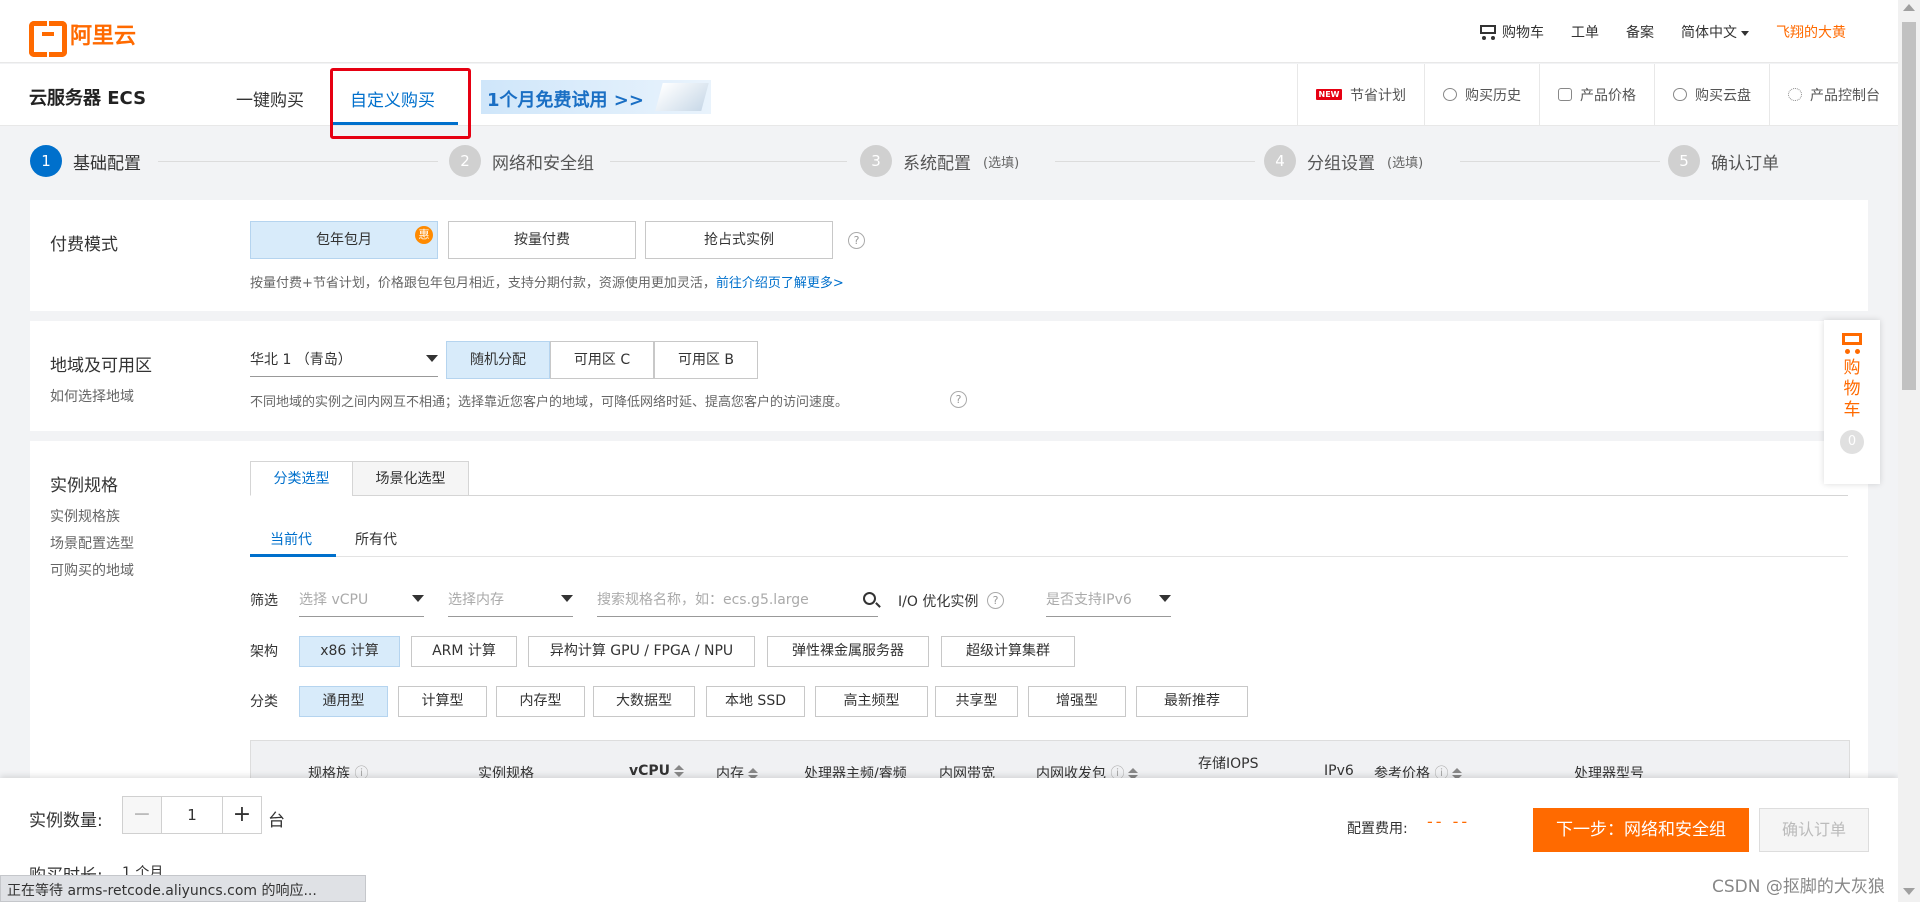  Describe the element at coordinates (92, 396) in the screenshot. I see `region-help-link: 如何选择地域` at that location.